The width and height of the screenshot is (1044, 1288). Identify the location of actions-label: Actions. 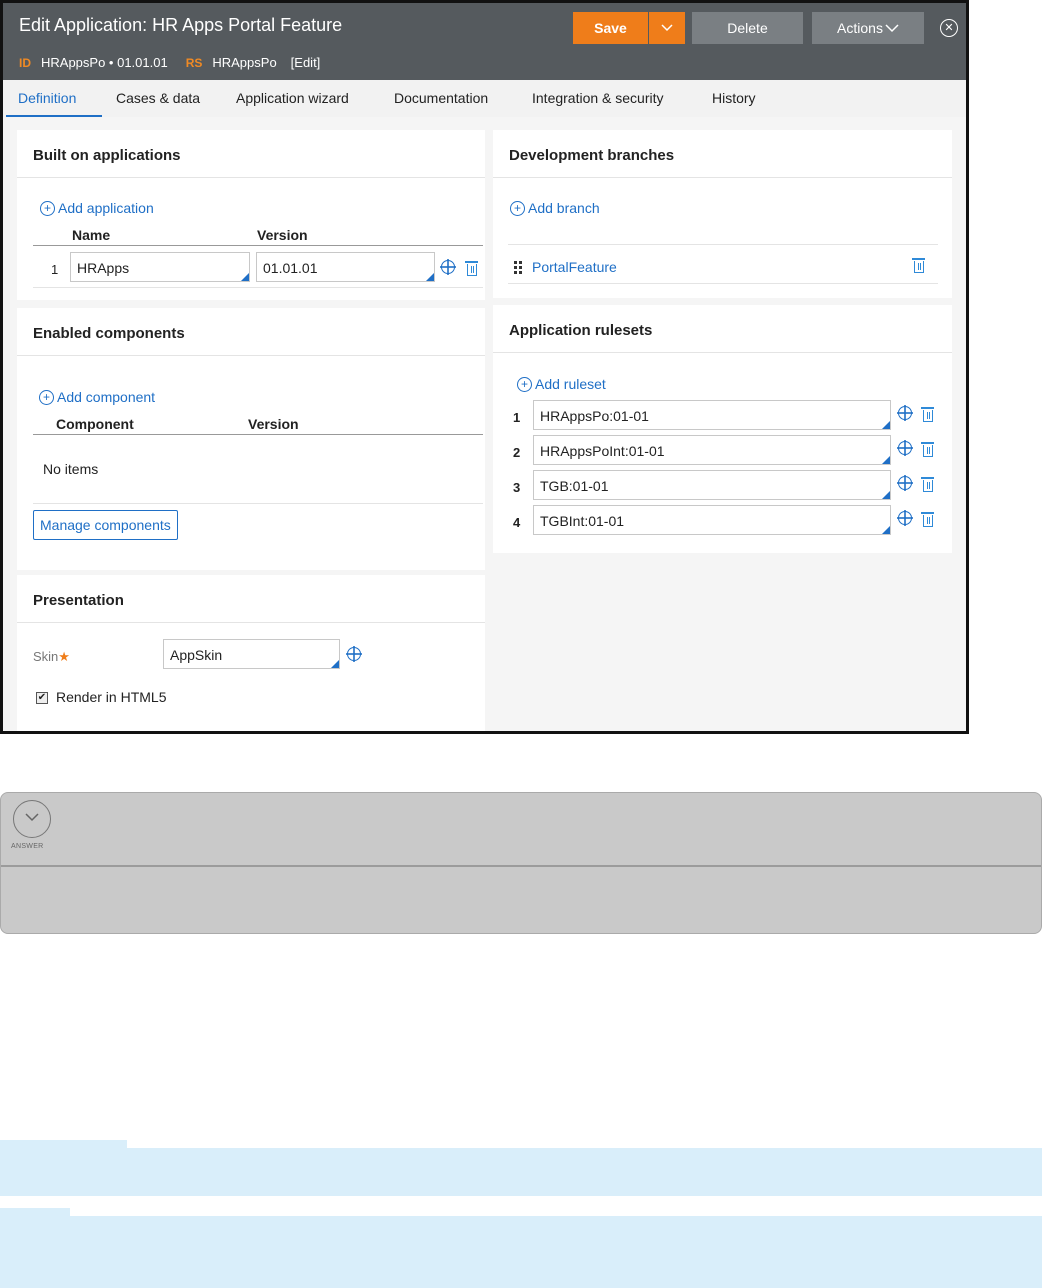
(860, 28).